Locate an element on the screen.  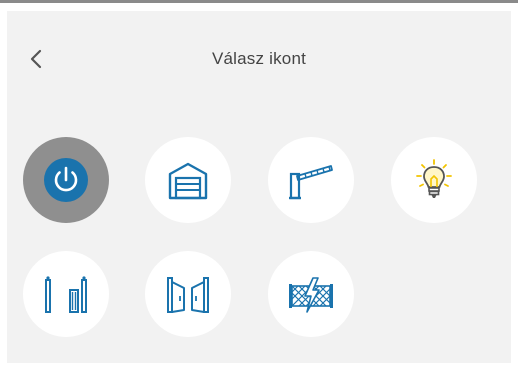
light-bulb-icon is located at coordinates (434, 178).